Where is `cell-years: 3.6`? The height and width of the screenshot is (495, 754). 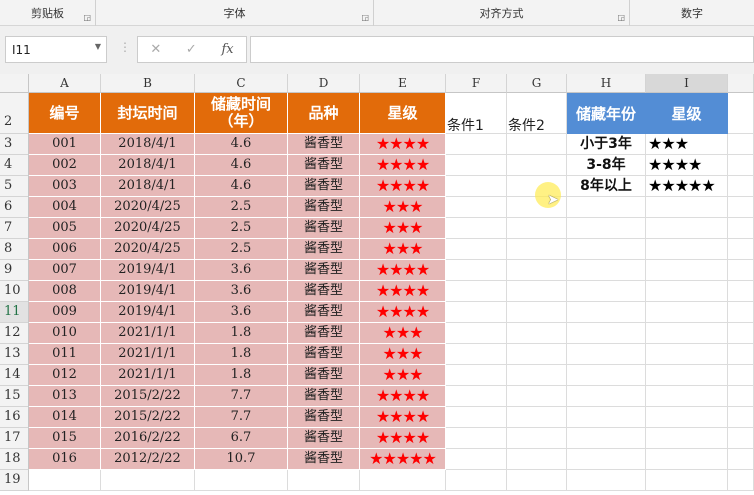 cell-years: 3.6 is located at coordinates (241, 270).